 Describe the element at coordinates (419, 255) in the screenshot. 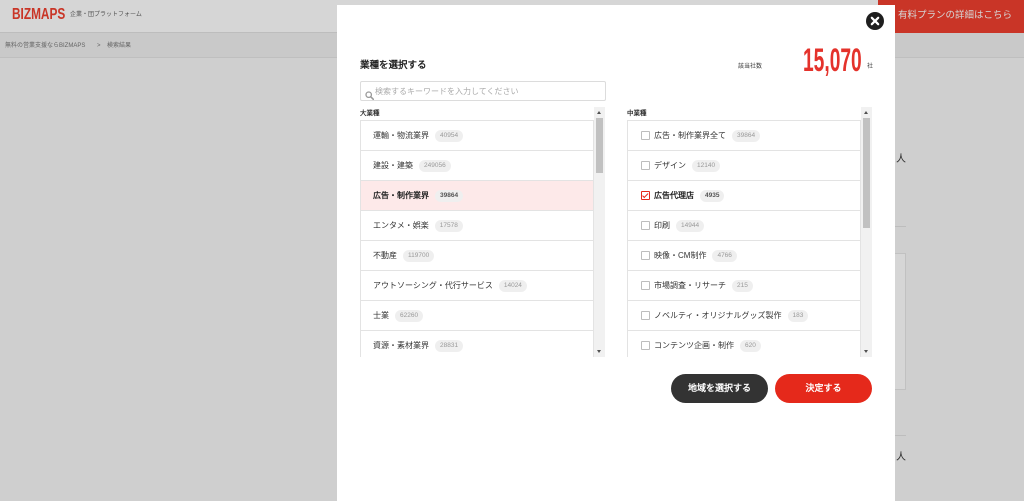

I see `company-count-badge: 119700` at that location.